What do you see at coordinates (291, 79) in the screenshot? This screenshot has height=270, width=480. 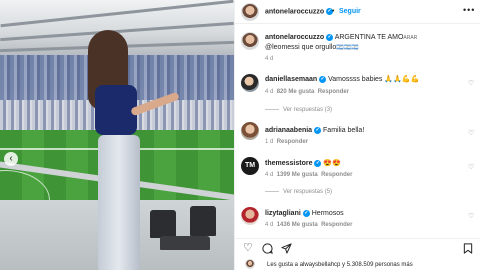 I see `comment-username: daniellasemaan` at bounding box center [291, 79].